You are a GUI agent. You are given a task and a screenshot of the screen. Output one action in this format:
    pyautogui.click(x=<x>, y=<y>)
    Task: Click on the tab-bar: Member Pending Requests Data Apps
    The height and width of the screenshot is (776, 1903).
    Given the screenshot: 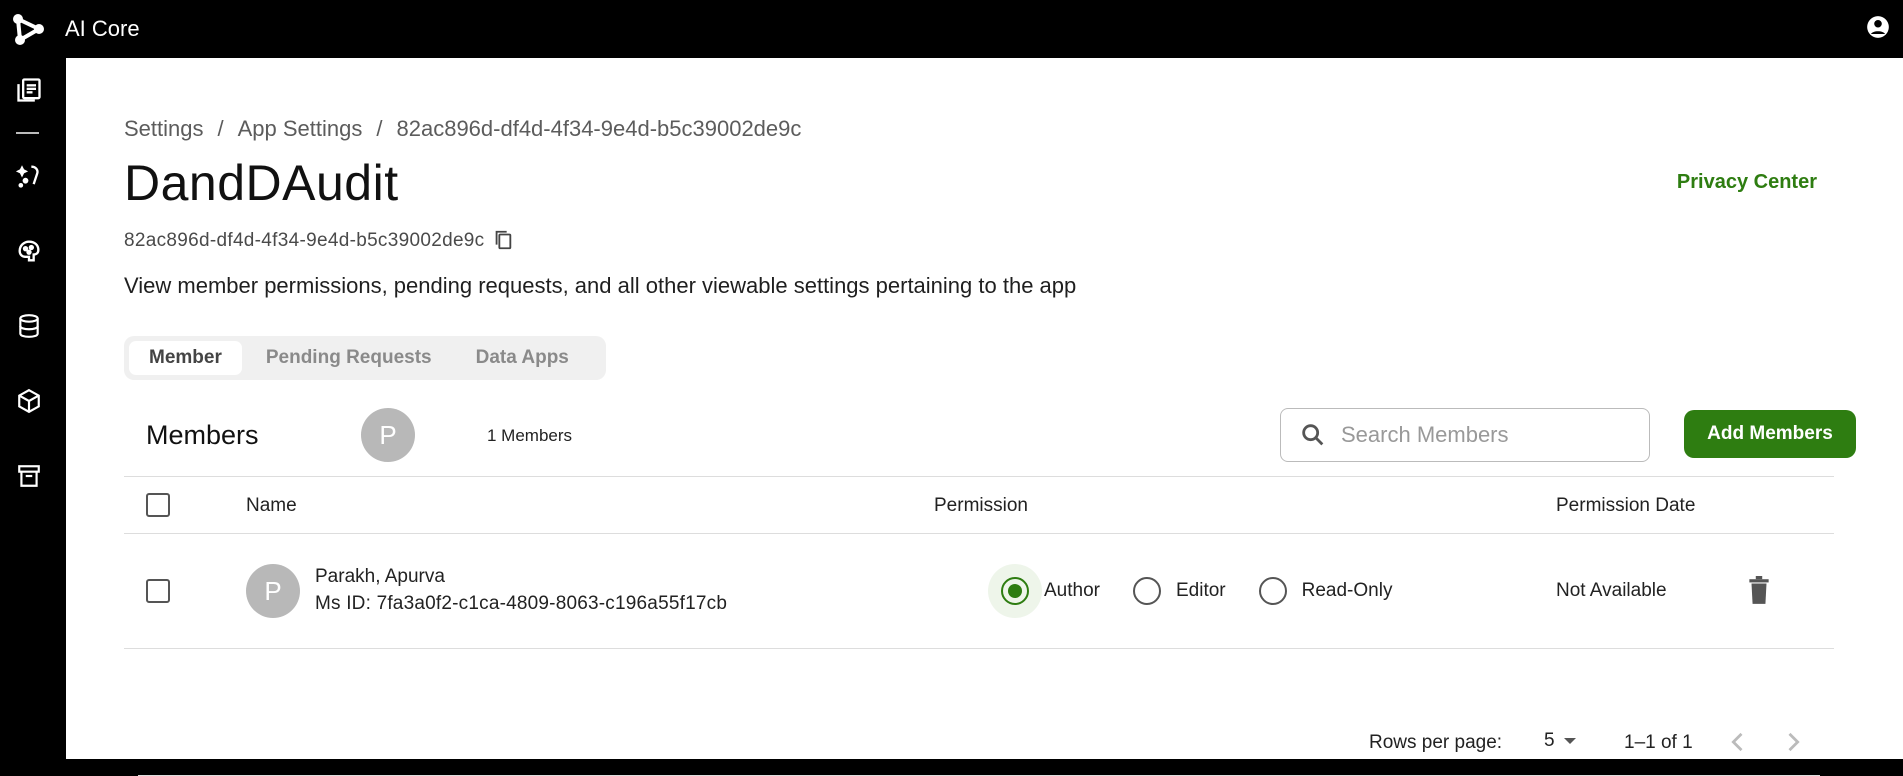 What is the action you would take?
    pyautogui.click(x=365, y=358)
    